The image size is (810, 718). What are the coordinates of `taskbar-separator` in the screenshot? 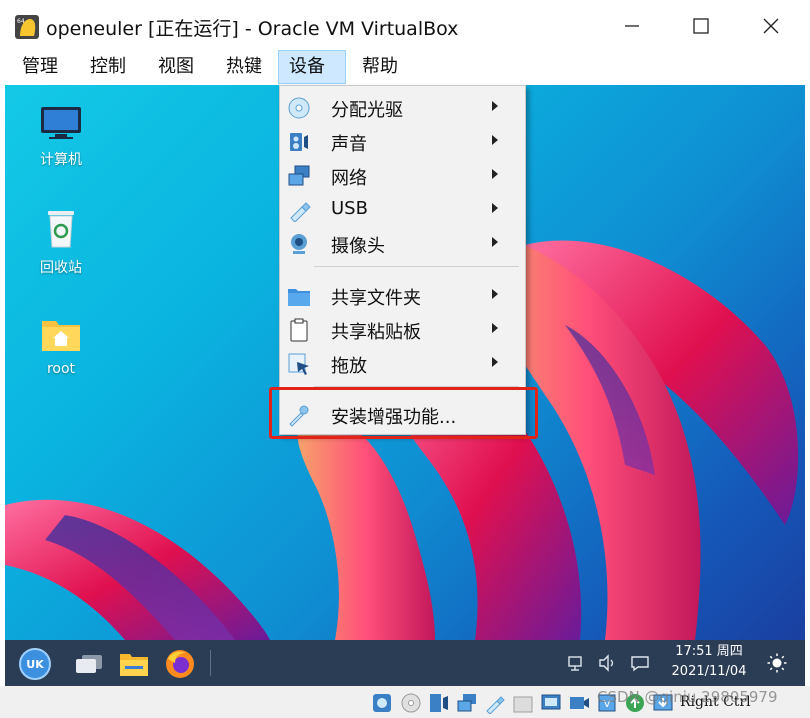 It's located at (210, 663).